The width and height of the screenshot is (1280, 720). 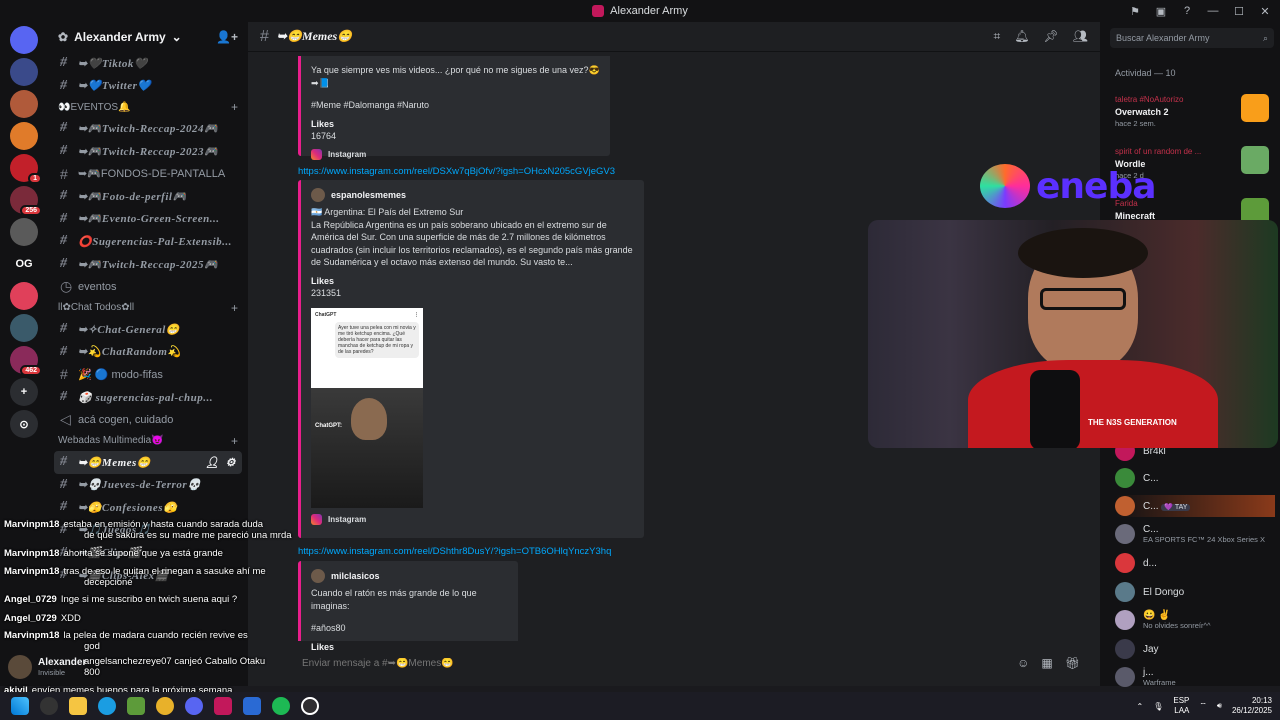 What do you see at coordinates (148, 107) in the screenshot?
I see `category-header: 👀EVENTOS🔔 +` at bounding box center [148, 107].